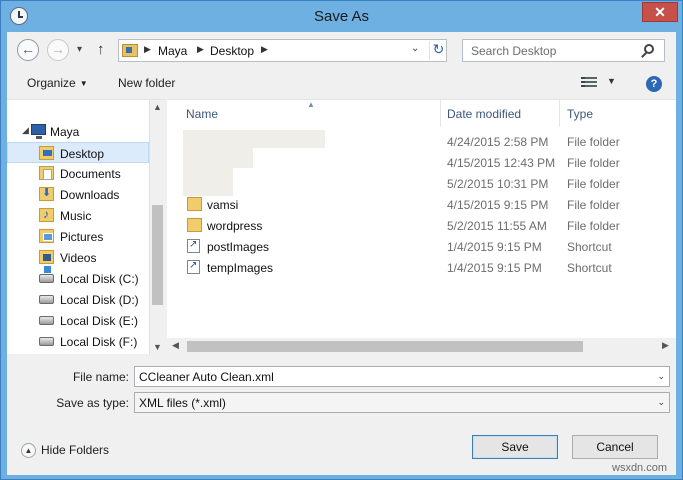 This screenshot has width=683, height=480. I want to click on forward-arrow-icon: →, so click(58, 49).